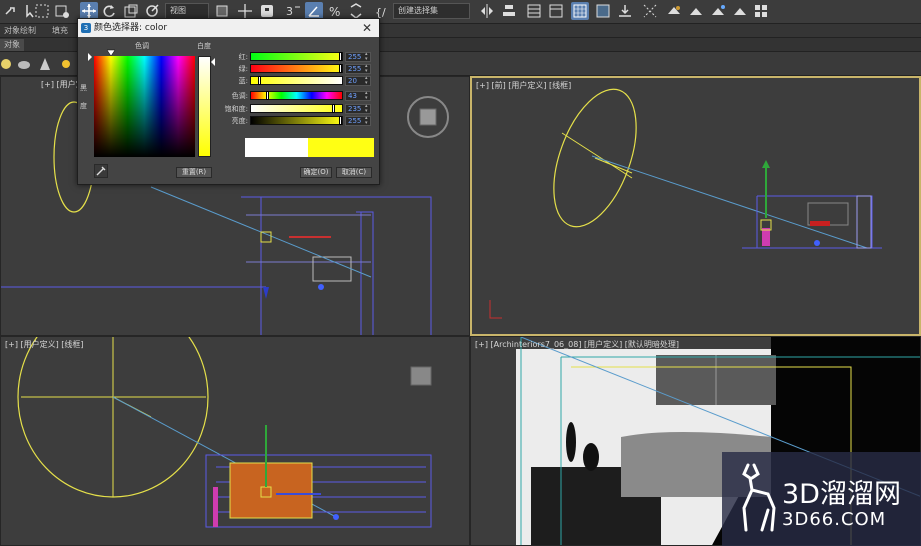 This screenshot has height=546, width=921. I want to click on sphere-icon, so click(6, 64).